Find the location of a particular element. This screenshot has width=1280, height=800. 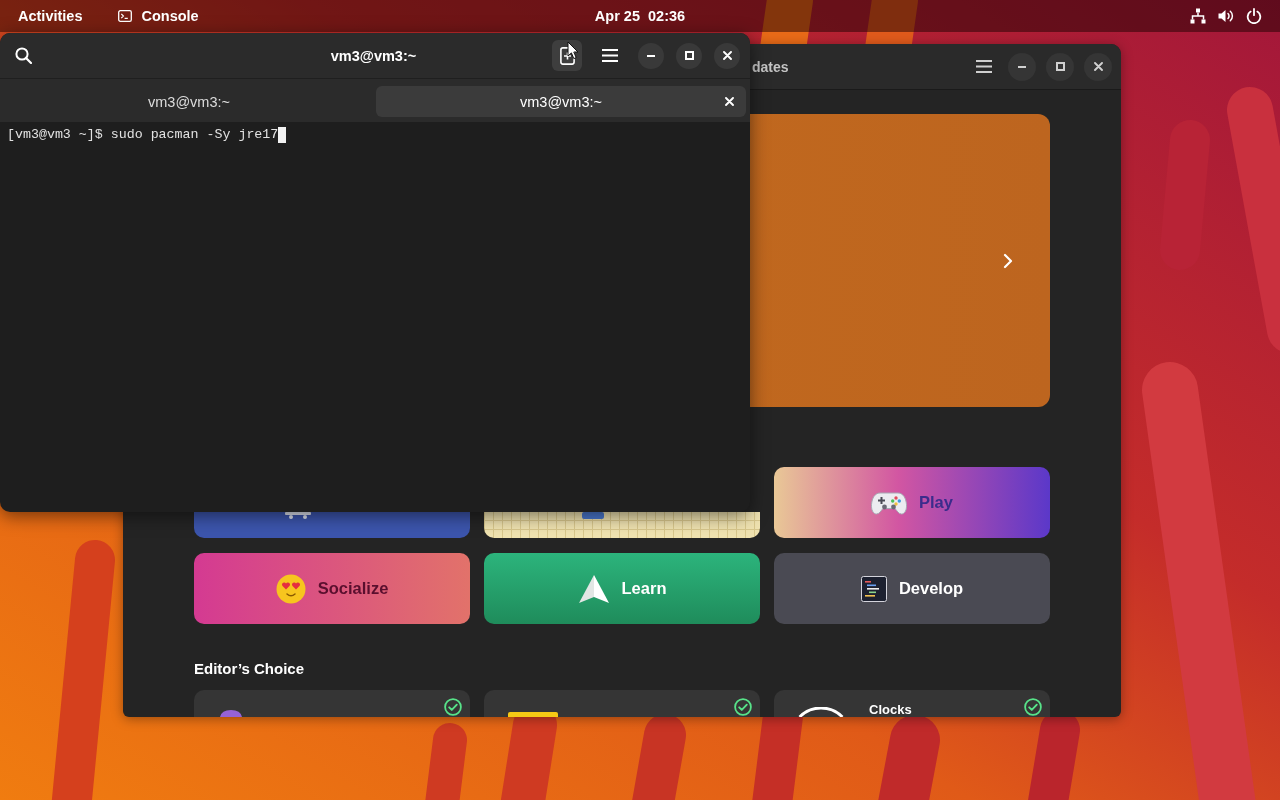

app-card is located at coordinates (622, 703).